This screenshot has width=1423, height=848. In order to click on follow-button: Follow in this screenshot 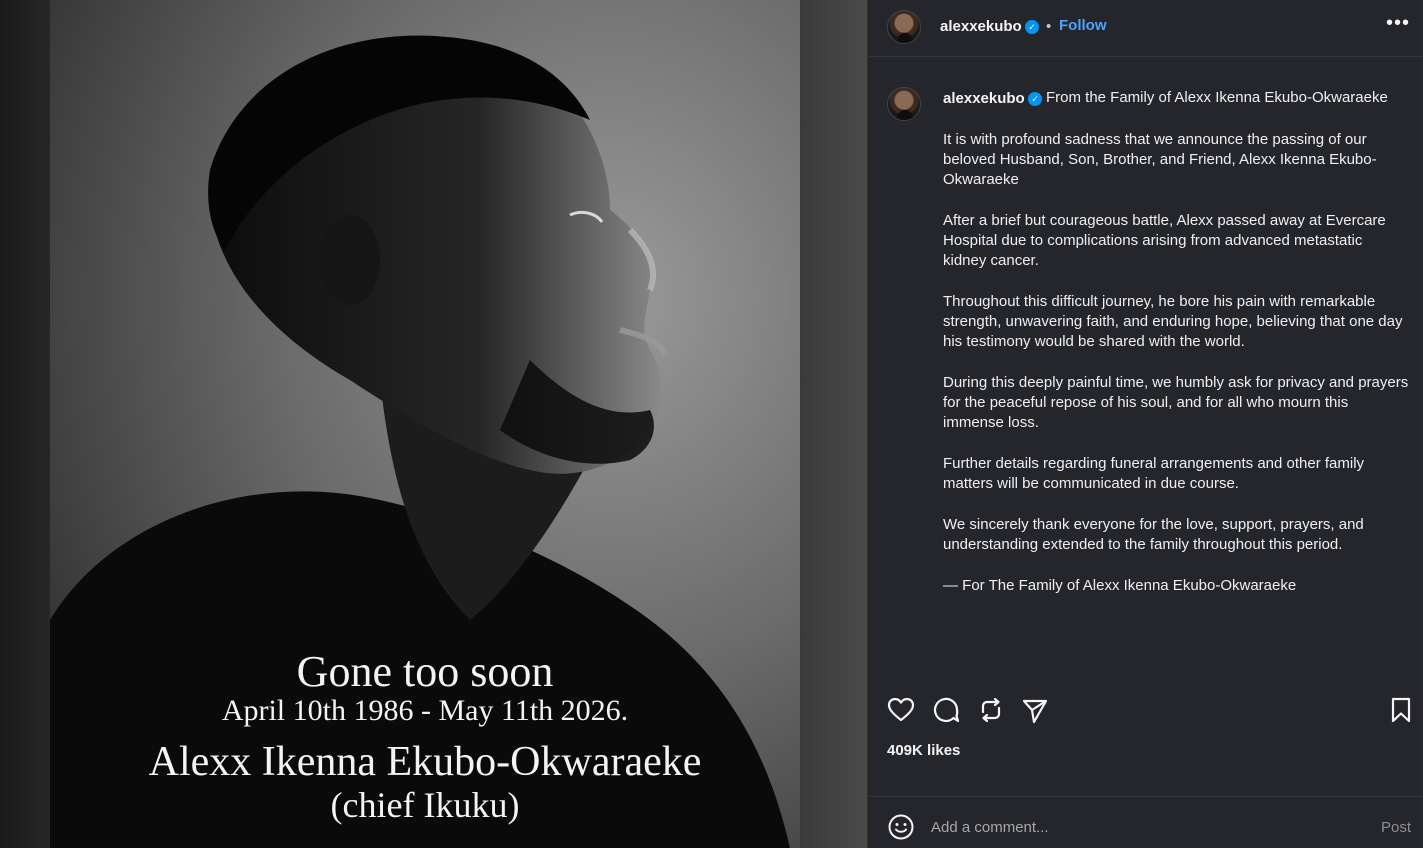, I will do `click(1083, 25)`.